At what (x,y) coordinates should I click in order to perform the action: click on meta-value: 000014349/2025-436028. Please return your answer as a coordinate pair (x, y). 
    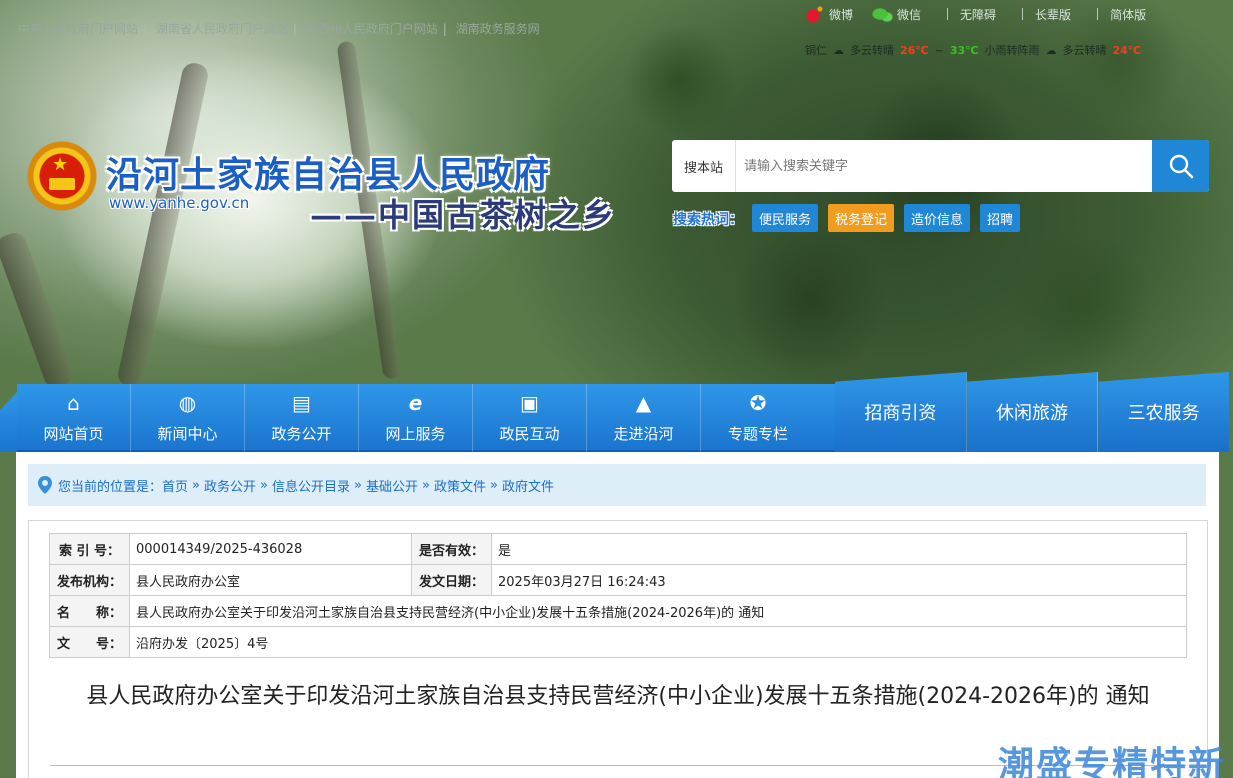
    Looking at the image, I should click on (270, 549).